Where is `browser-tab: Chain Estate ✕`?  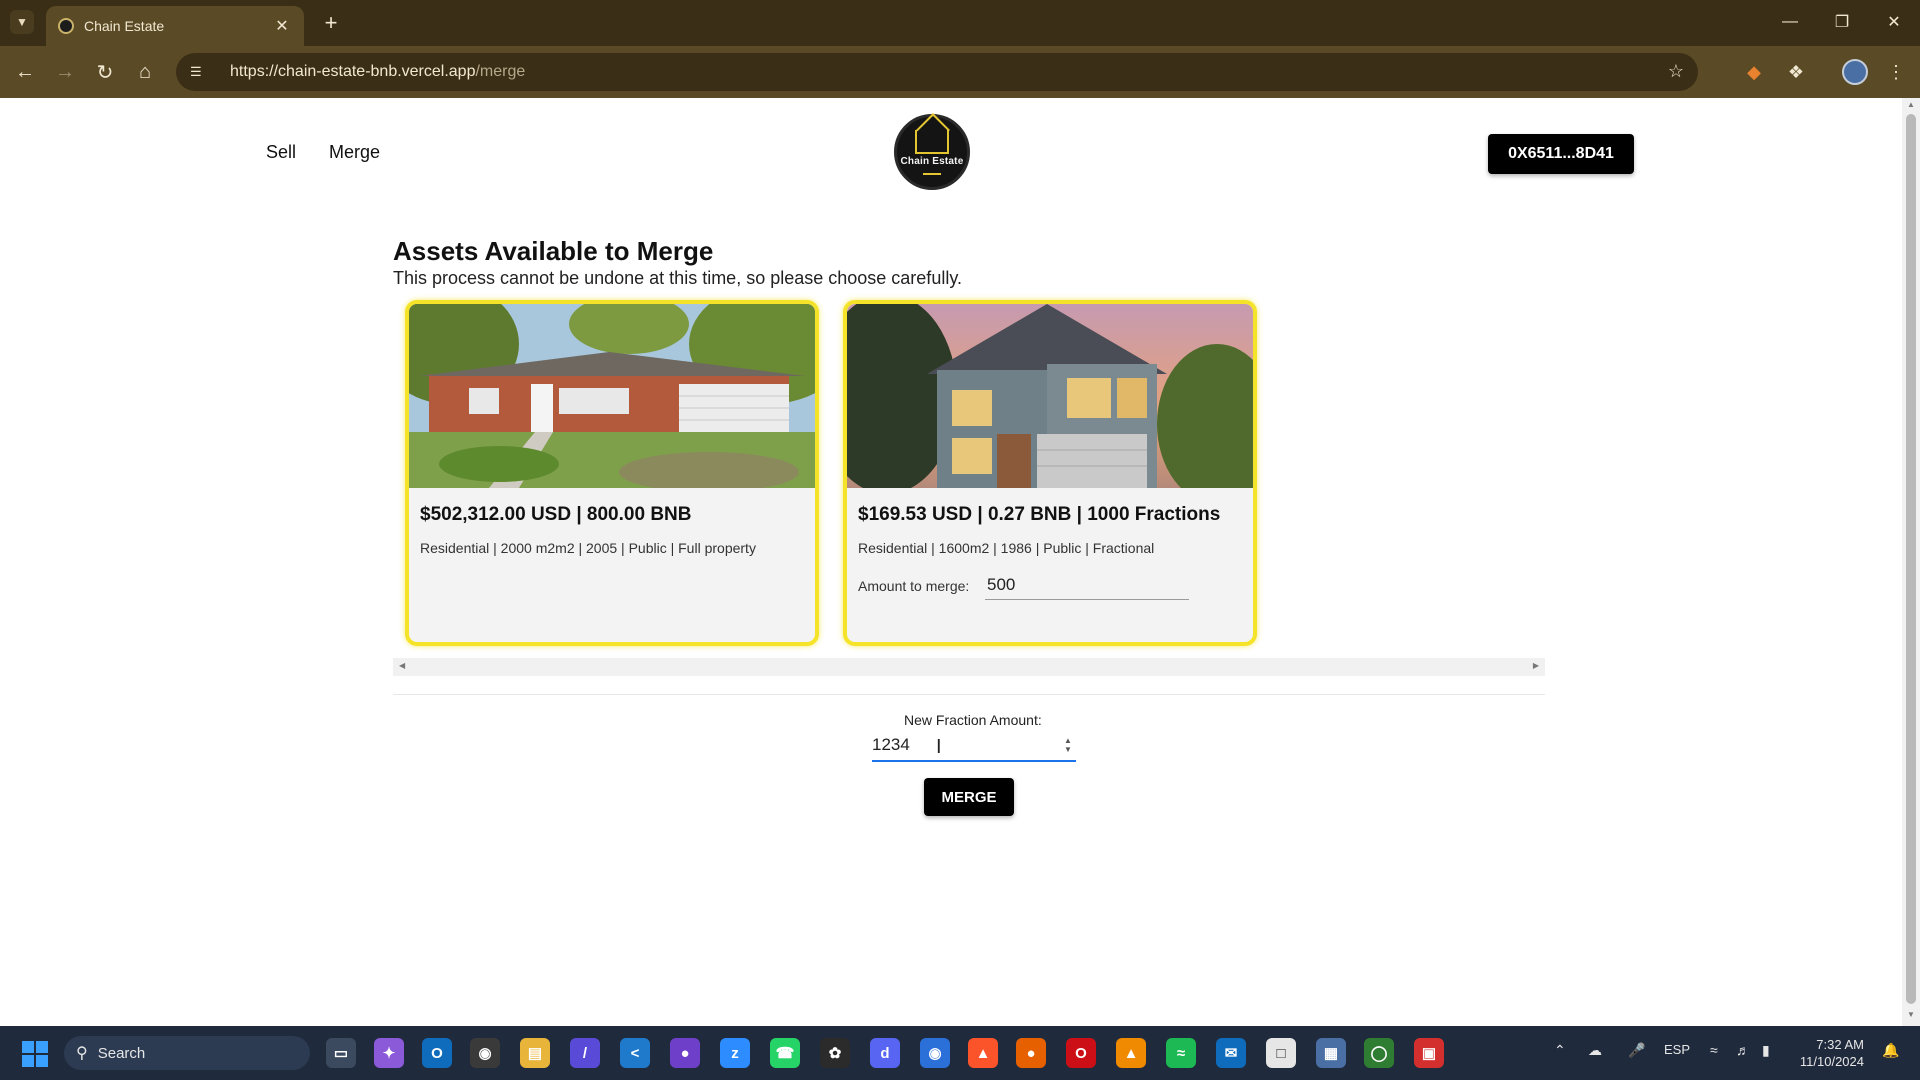
browser-tab: Chain Estate ✕ is located at coordinates (175, 26).